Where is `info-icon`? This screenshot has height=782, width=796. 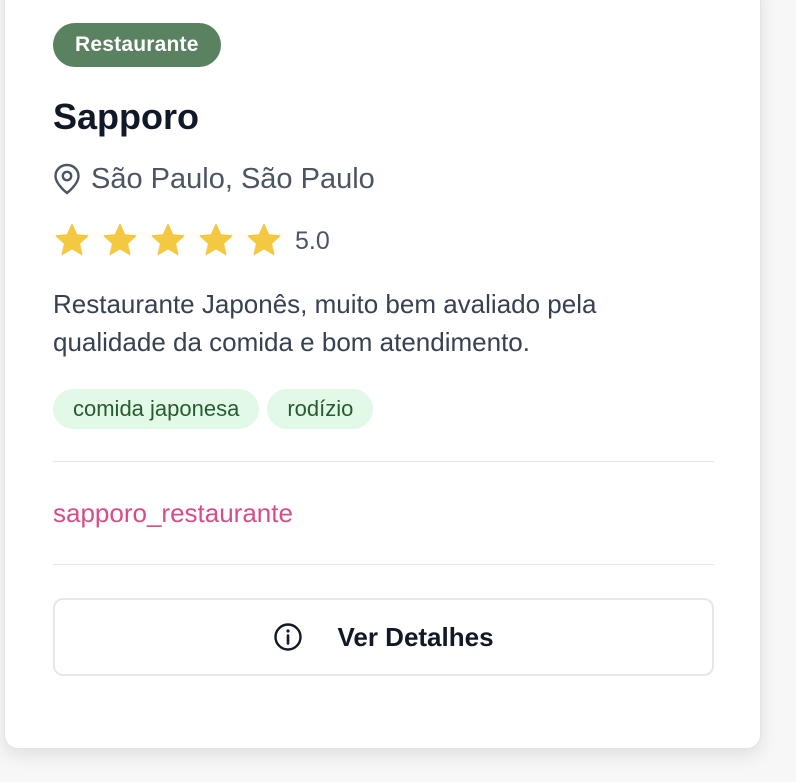 info-icon is located at coordinates (288, 637).